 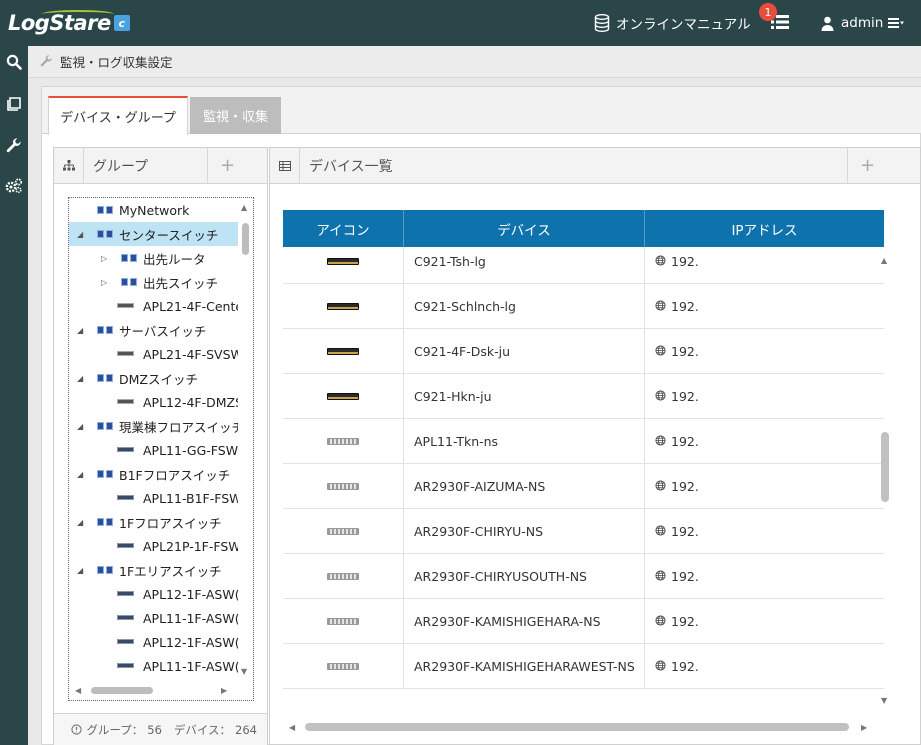 What do you see at coordinates (174, 259) in the screenshot?
I see `tree-item-label: 出先ルータ` at bounding box center [174, 259].